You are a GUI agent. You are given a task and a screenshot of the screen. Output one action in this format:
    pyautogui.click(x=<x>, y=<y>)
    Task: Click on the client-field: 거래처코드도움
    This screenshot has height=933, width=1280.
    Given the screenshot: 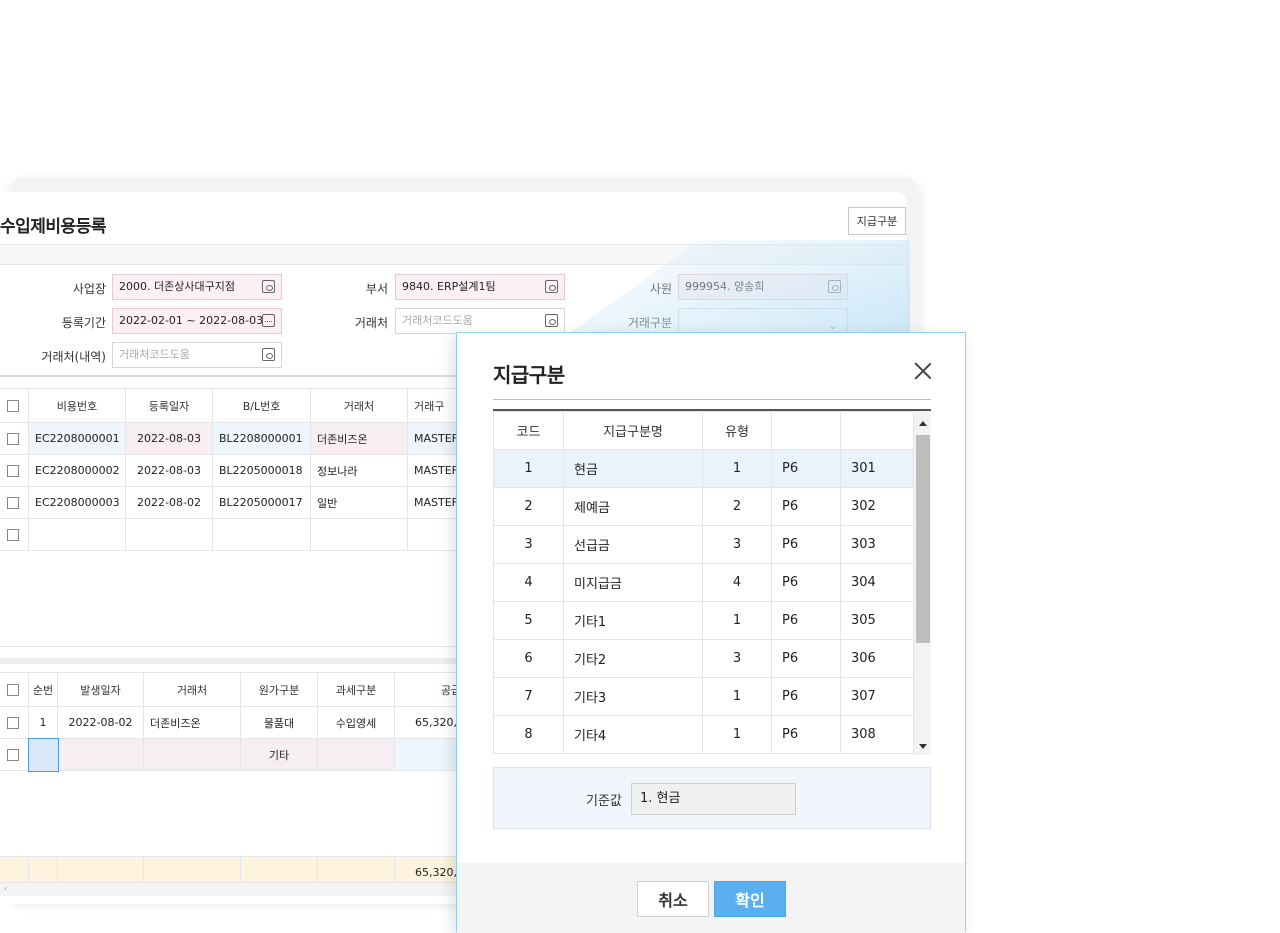 What is the action you would take?
    pyautogui.click(x=480, y=321)
    